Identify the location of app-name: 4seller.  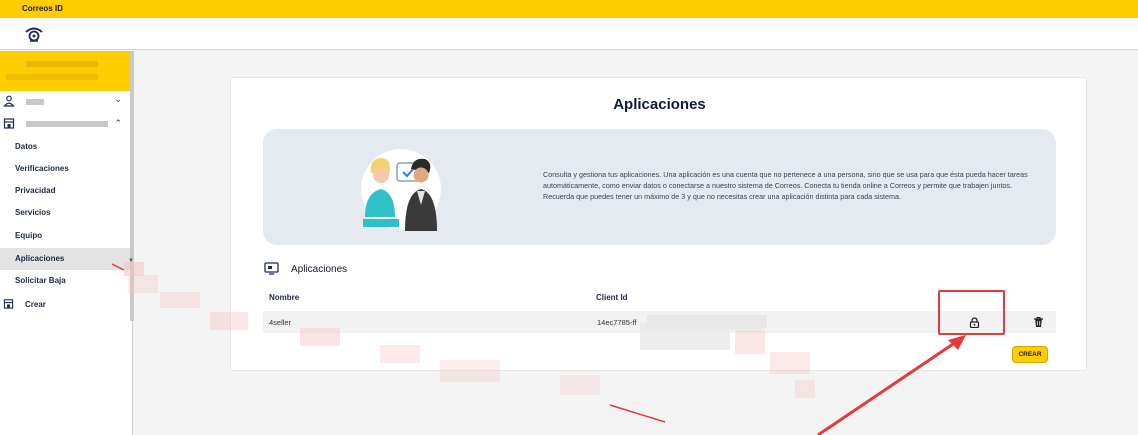
(280, 322).